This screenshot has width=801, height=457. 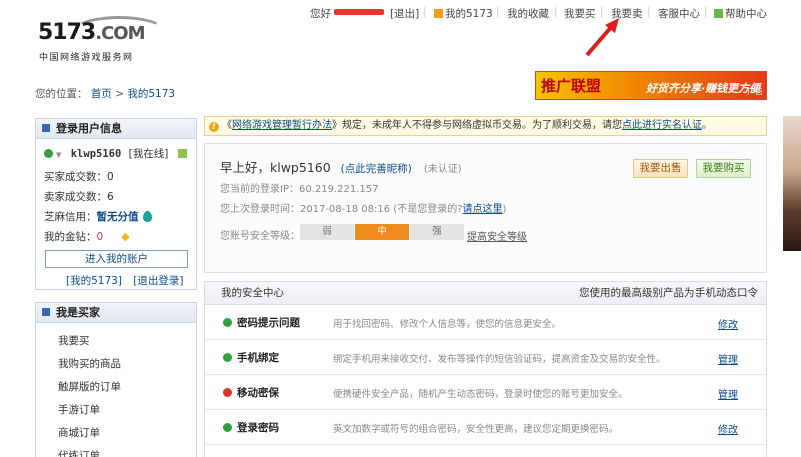 I want to click on online-status: [我在线], so click(x=148, y=154).